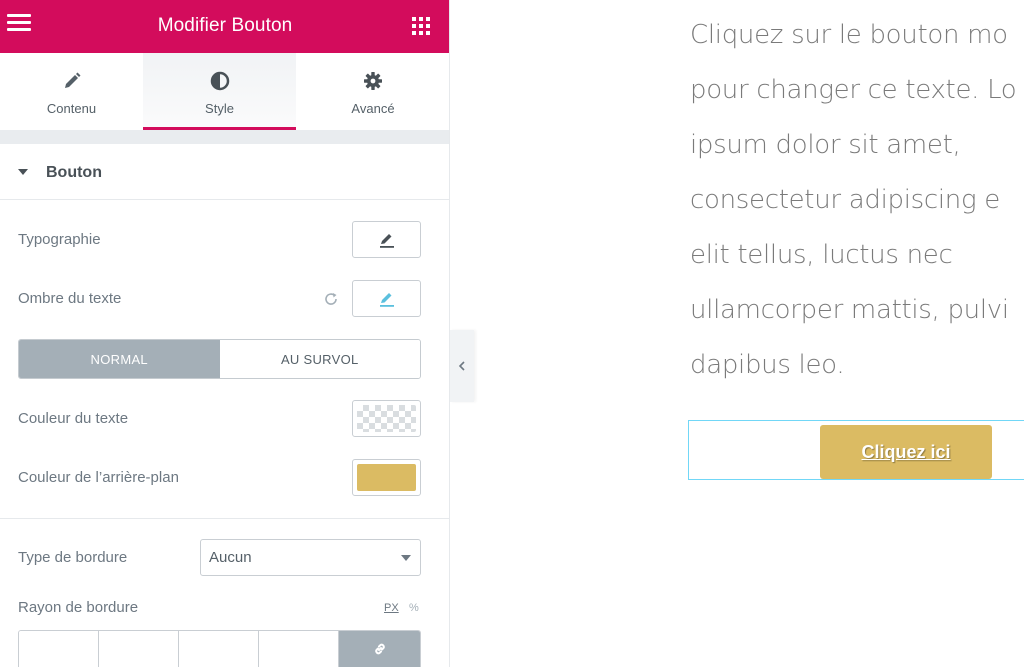 Image resolution: width=1024 pixels, height=667 pixels. What do you see at coordinates (406, 558) in the screenshot?
I see `chevron-down-icon` at bounding box center [406, 558].